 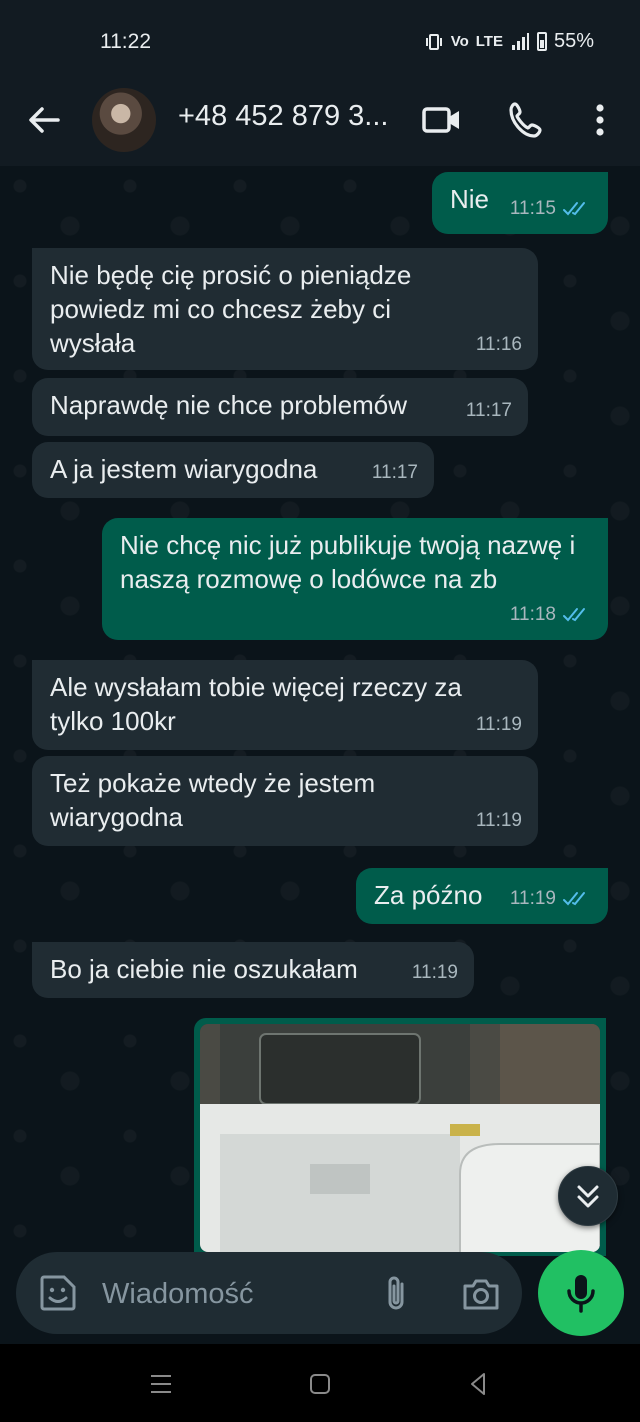 I want to click on message-text: Naprawdę nie chce problemów, so click(x=228, y=405).